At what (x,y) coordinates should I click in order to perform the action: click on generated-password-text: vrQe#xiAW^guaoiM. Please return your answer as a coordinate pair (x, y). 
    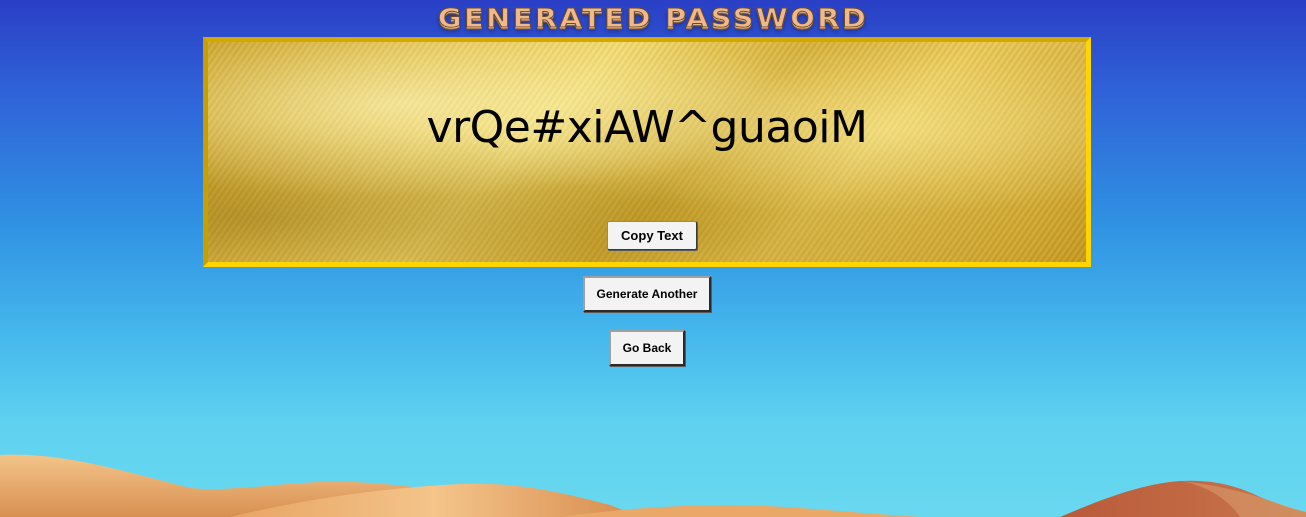
    Looking at the image, I should click on (647, 127).